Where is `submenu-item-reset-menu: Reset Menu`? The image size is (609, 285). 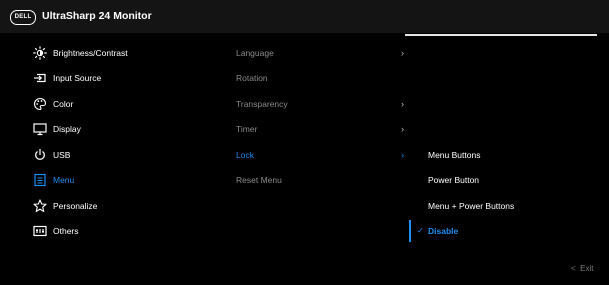
submenu-item-reset-menu: Reset Menu is located at coordinates (321, 180).